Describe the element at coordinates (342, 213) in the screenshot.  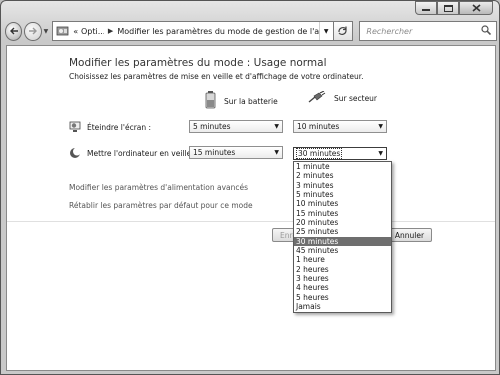
I see `dropdown-option: 15 minutes` at that location.